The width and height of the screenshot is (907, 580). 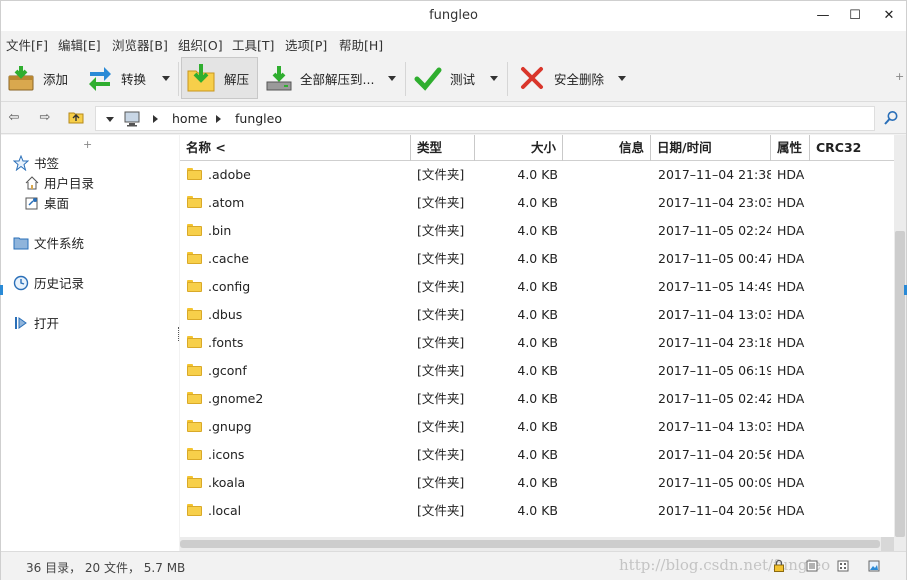 I want to click on menu-options: 选项[P], so click(x=306, y=44).